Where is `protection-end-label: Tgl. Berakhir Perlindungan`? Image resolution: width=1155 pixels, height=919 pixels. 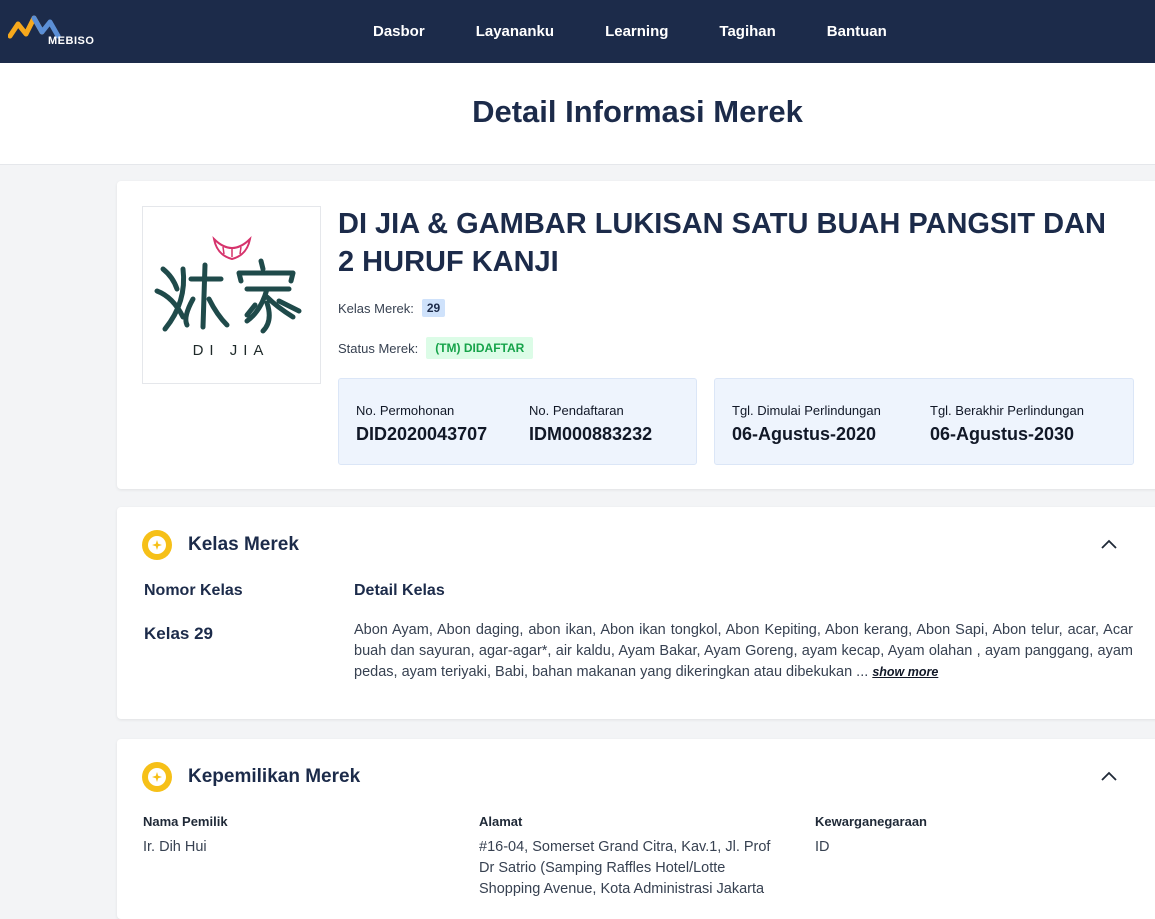
protection-end-label: Tgl. Berakhir Perlindungan is located at coordinates (1007, 410).